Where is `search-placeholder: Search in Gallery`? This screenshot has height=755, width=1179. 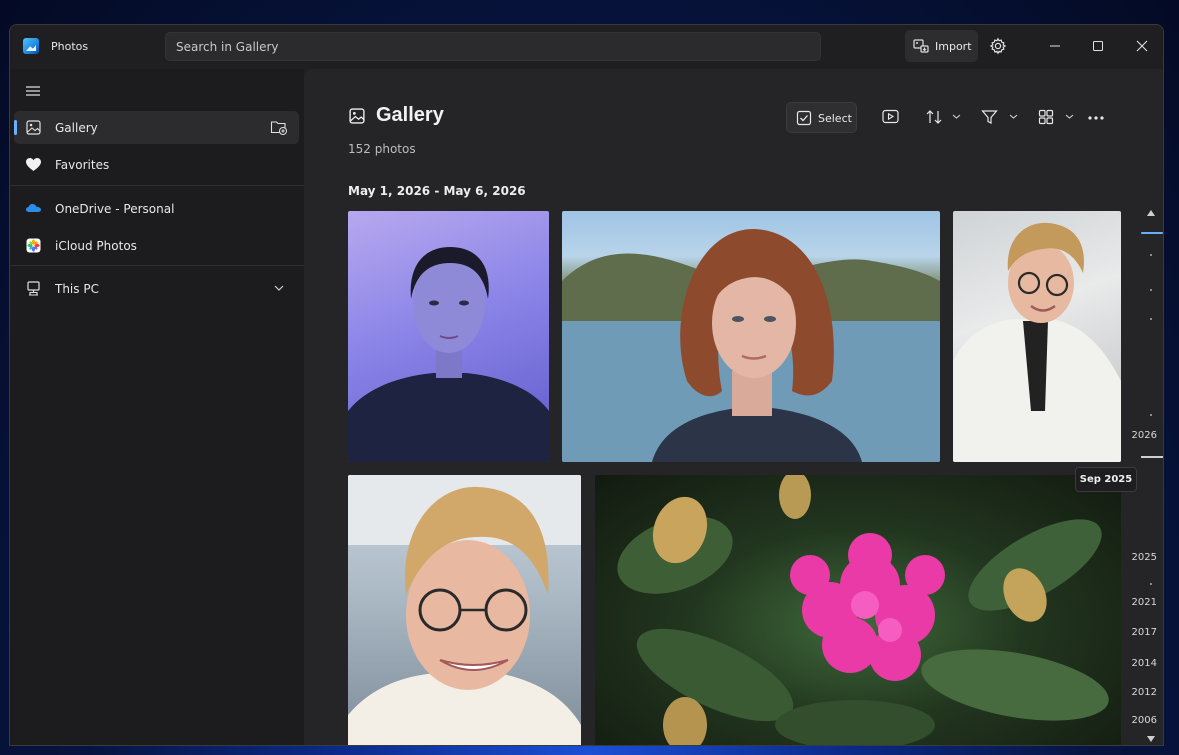
search-placeholder: Search in Gallery is located at coordinates (227, 47).